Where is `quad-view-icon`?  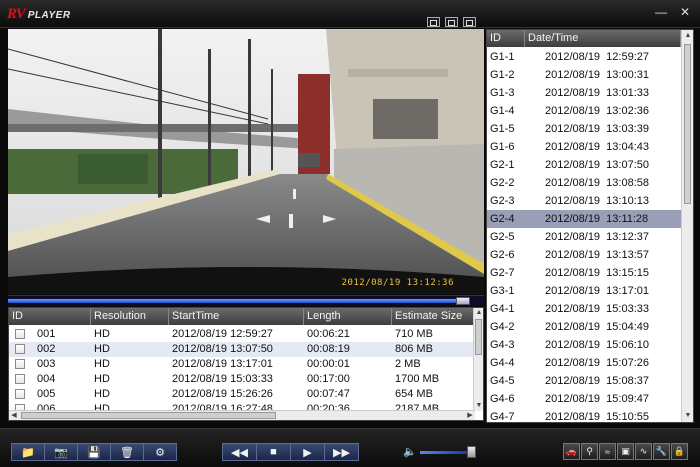 quad-view-icon is located at coordinates (469, 22).